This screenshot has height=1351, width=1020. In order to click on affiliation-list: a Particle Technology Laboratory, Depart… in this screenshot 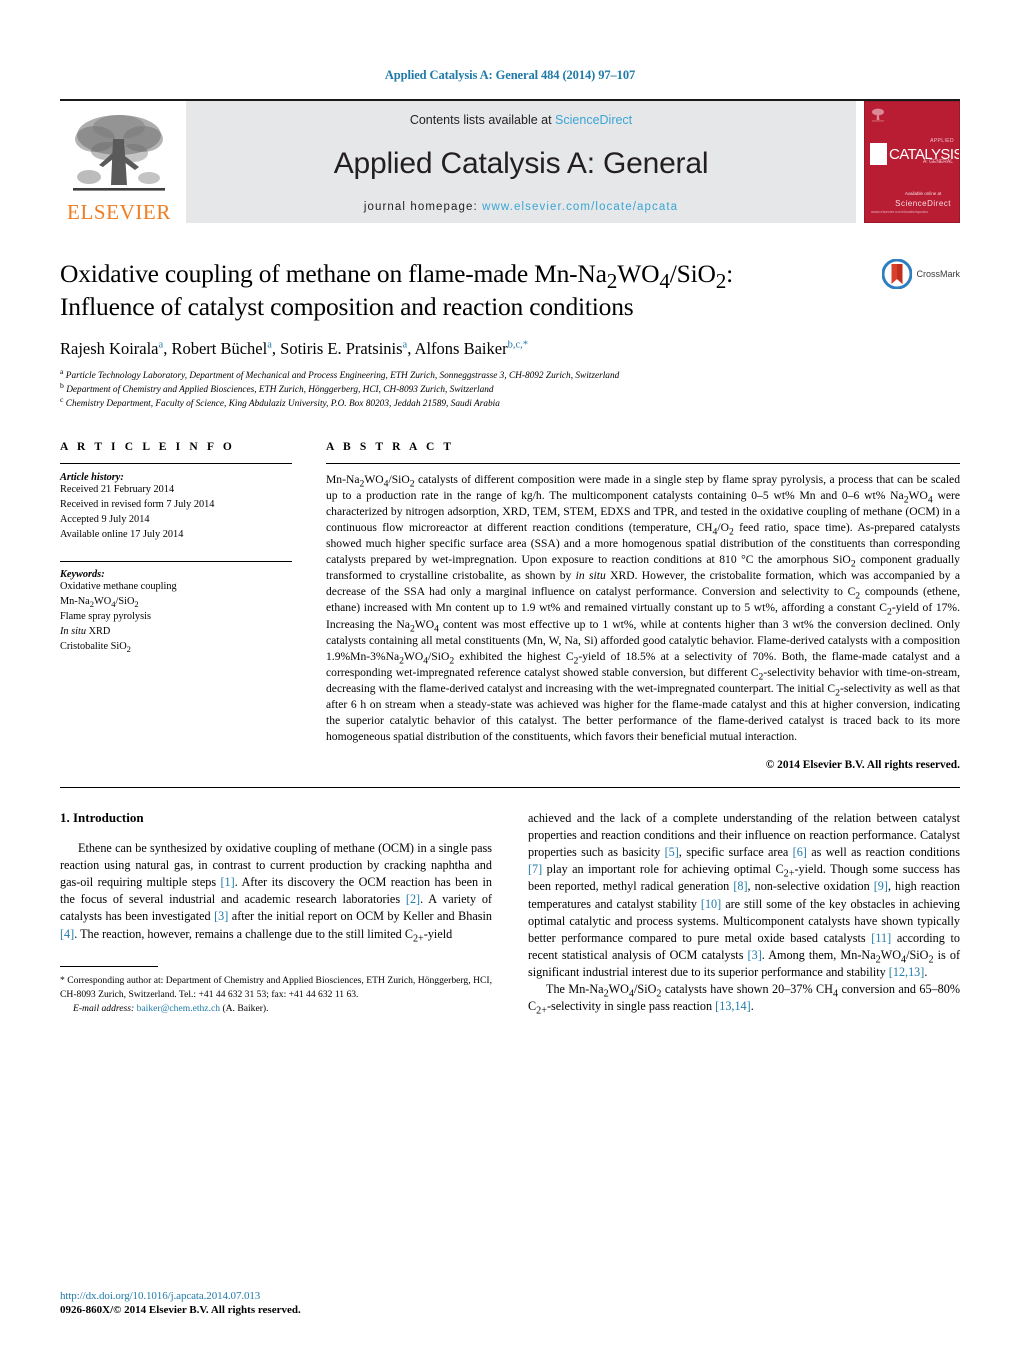, I will do `click(510, 388)`.